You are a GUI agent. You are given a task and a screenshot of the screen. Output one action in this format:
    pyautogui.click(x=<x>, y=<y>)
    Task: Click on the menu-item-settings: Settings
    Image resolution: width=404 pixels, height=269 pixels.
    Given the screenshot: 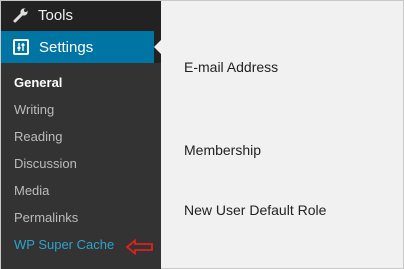 What is the action you would take?
    pyautogui.click(x=77, y=47)
    